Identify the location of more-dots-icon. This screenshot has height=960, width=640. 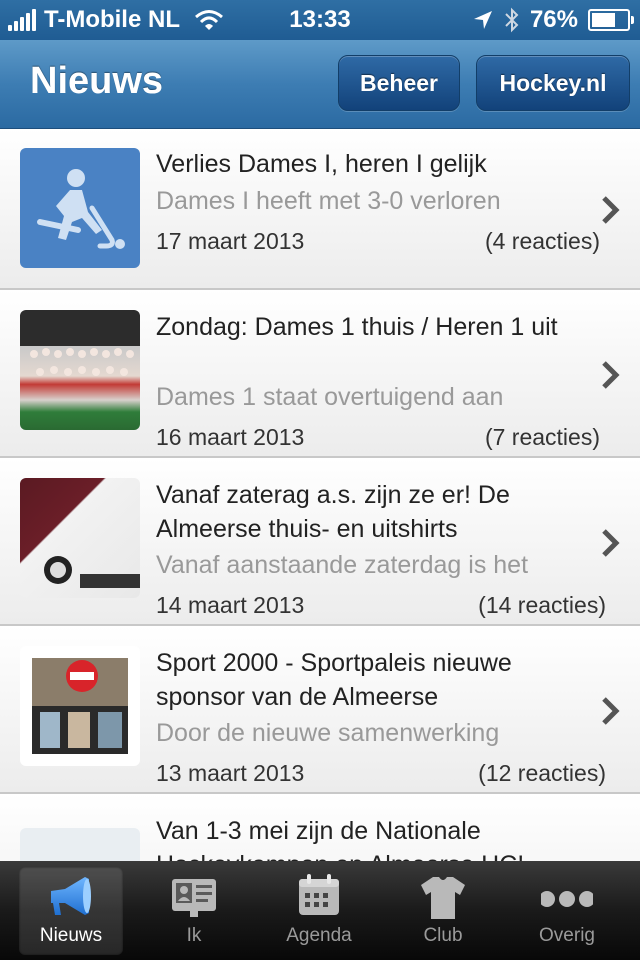
(567, 899).